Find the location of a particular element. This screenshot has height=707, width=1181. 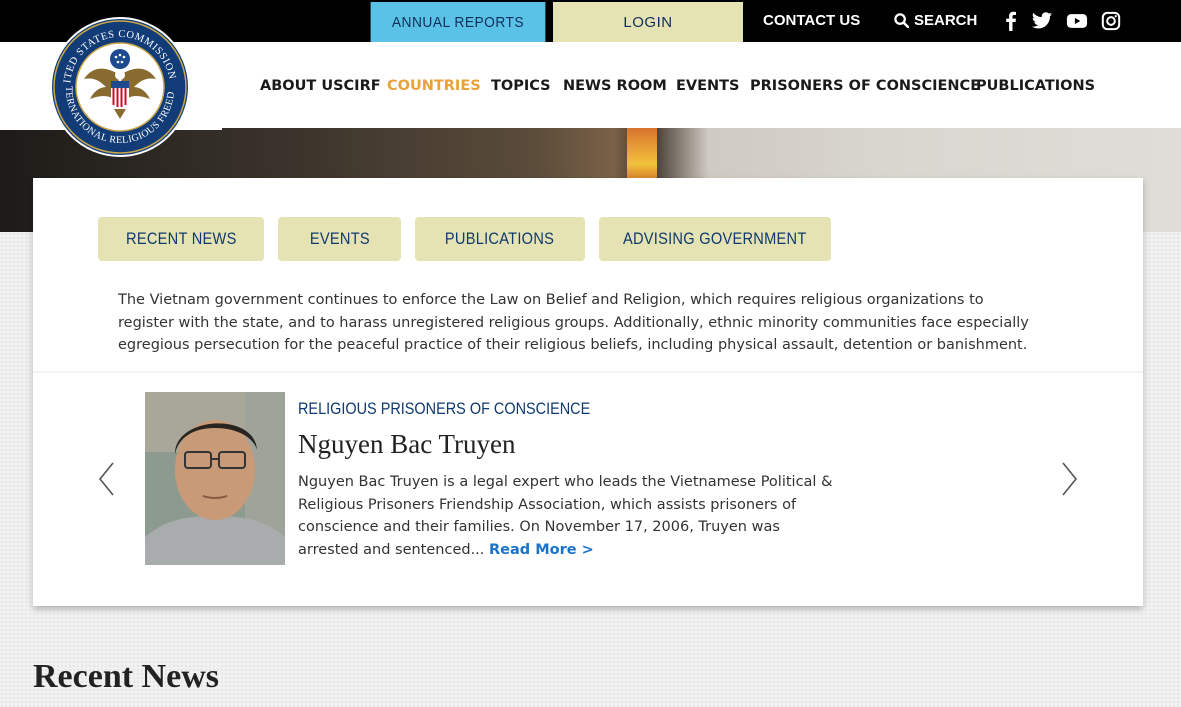

carousel-next-arrow-icon is located at coordinates (1069, 479).